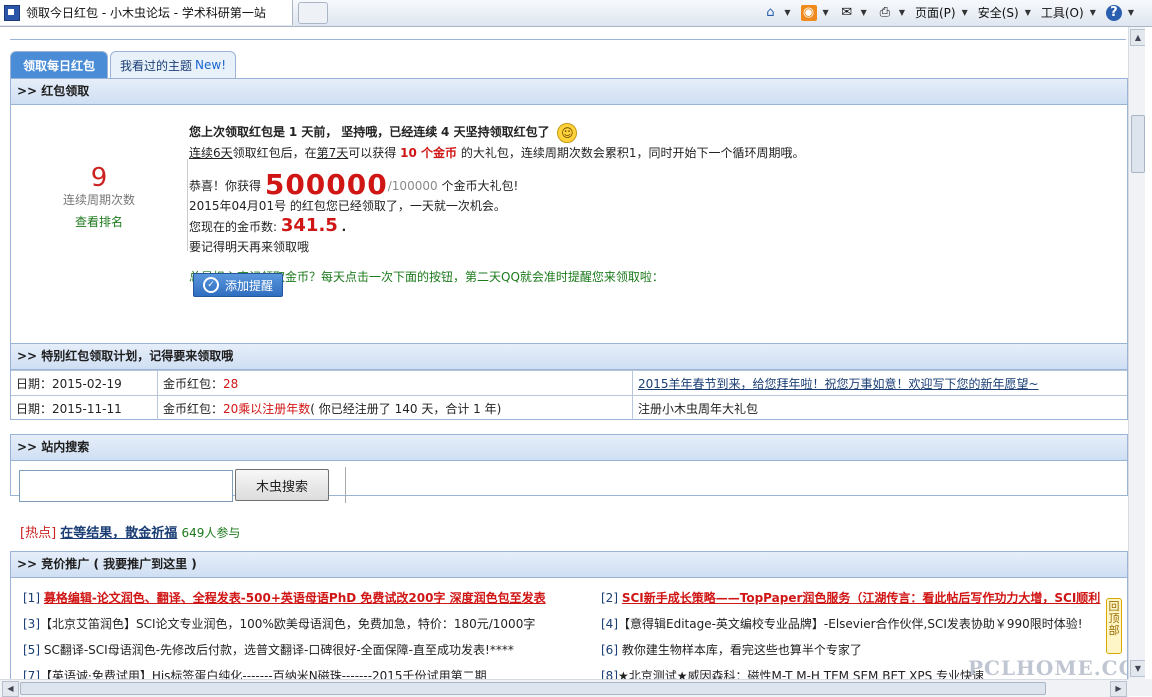 This screenshot has height=697, width=1152. Describe the element at coordinates (372, 152) in the screenshot. I see `bonus-rule-text-2: 可以获得` at that location.